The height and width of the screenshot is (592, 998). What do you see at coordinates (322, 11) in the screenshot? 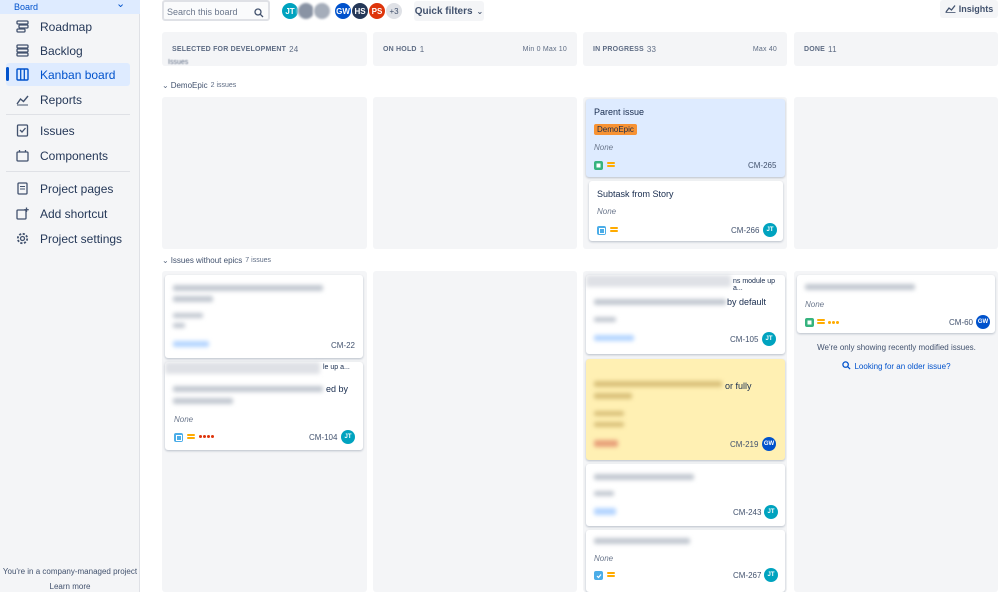
I see `avatar-filter` at bounding box center [322, 11].